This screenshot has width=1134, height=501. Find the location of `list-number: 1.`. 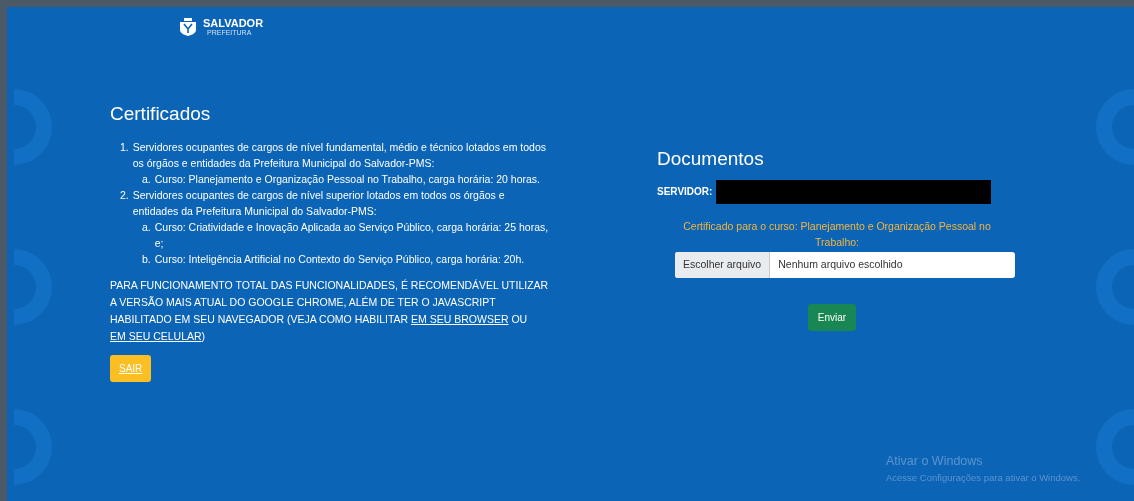

list-number: 1. is located at coordinates (124, 147).